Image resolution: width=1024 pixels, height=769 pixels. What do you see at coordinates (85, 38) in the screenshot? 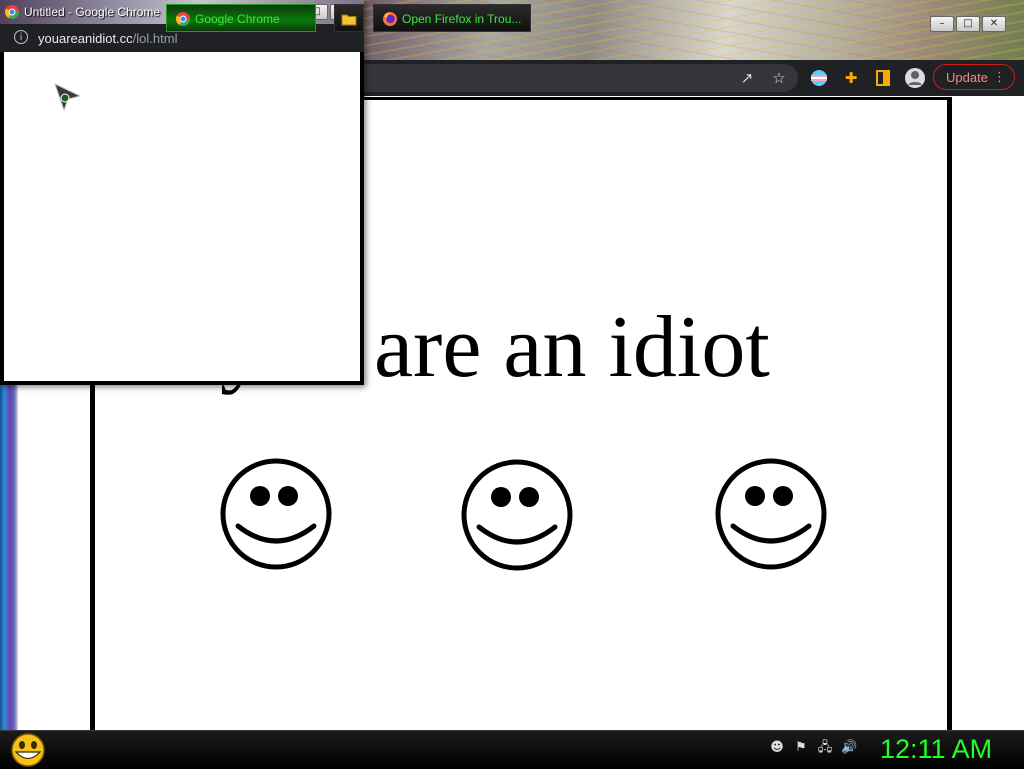
I see `url-domain: youareanidiot.cc` at bounding box center [85, 38].